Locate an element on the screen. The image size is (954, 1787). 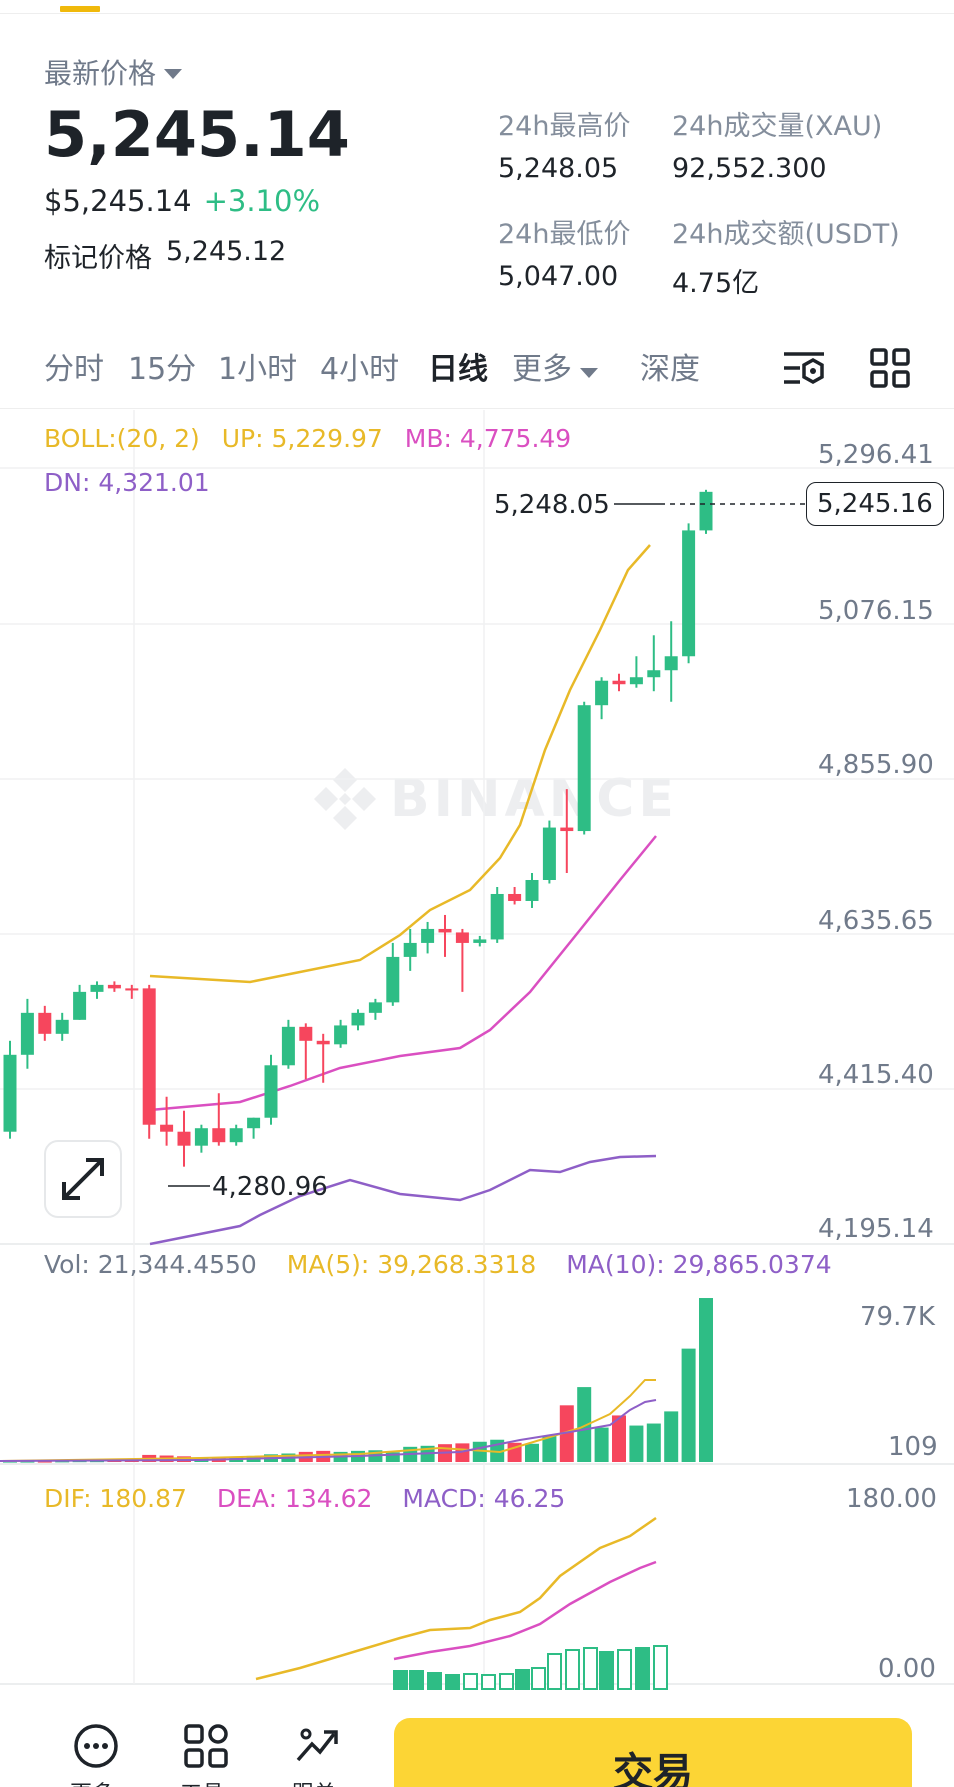
boll-dn: DN: 4,321.01 is located at coordinates (127, 482).